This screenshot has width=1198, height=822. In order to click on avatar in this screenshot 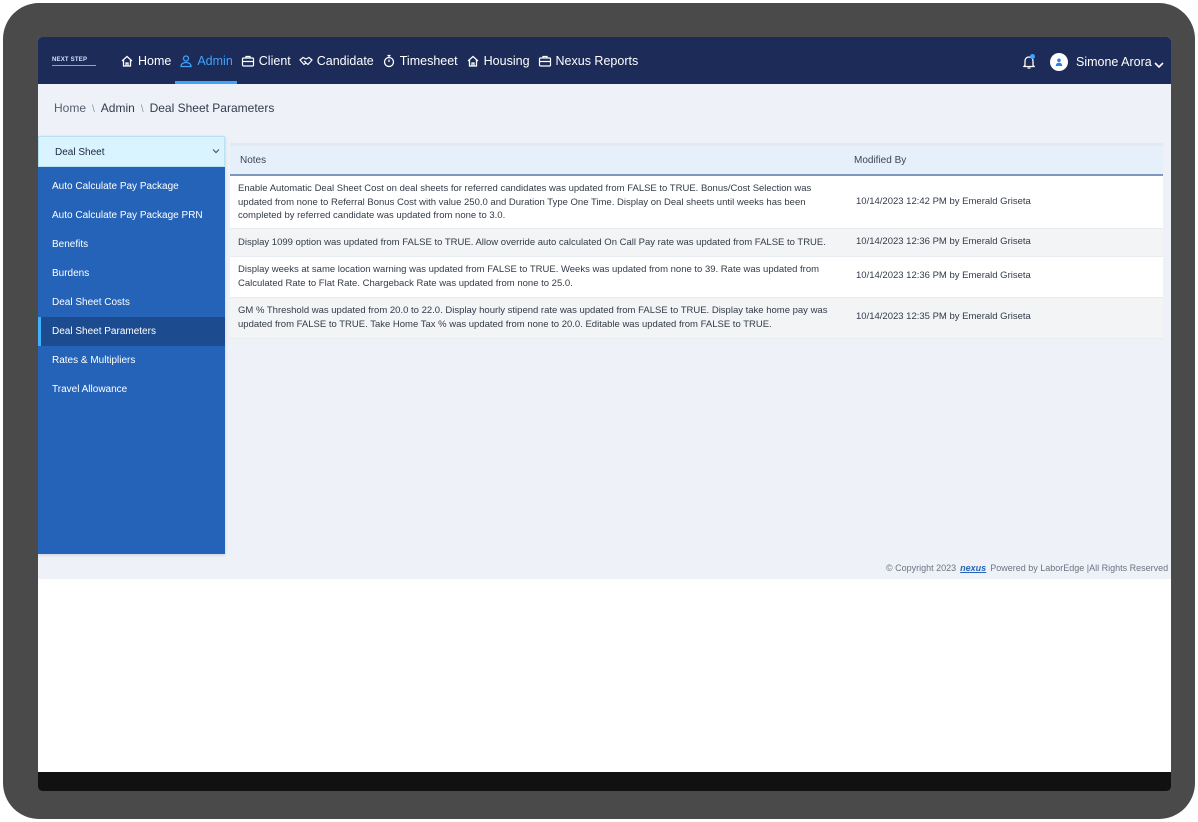, I will do `click(1059, 62)`.